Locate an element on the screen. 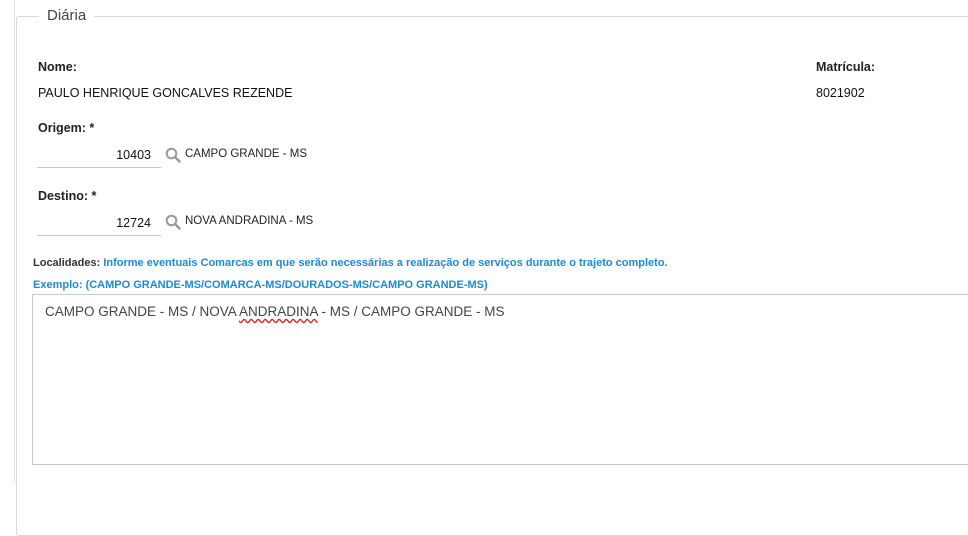 The height and width of the screenshot is (536, 968). nome-label: Nome: is located at coordinates (57, 67).